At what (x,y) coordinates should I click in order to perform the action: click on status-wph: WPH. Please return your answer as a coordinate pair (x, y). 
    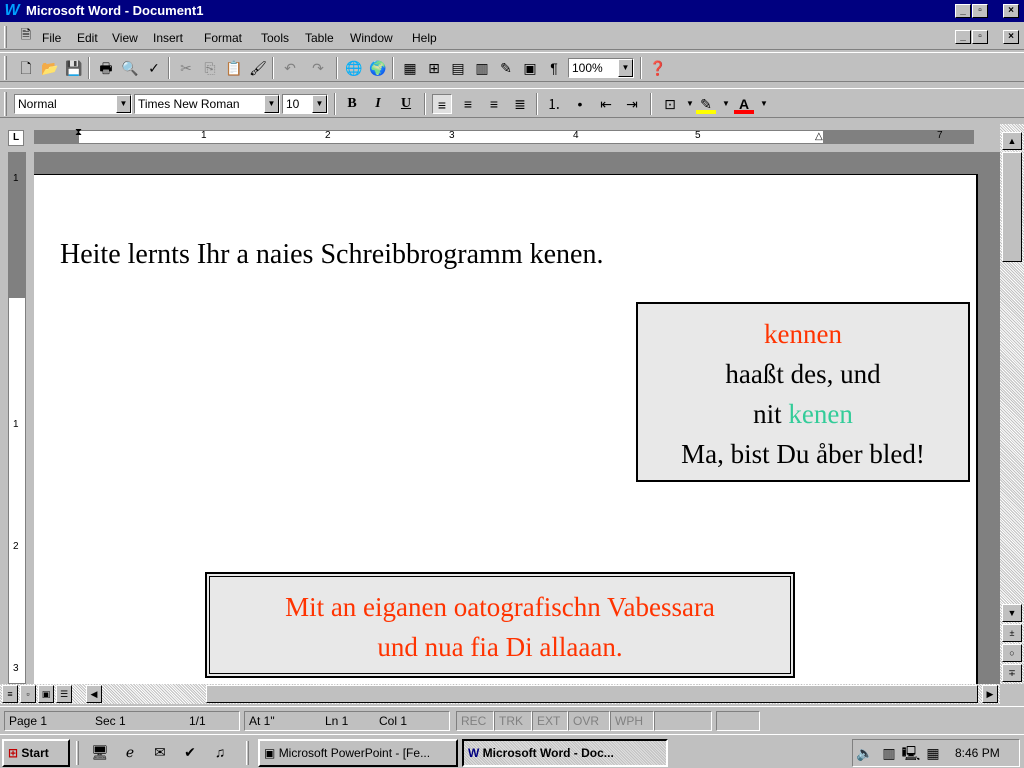
    Looking at the image, I should click on (632, 721).